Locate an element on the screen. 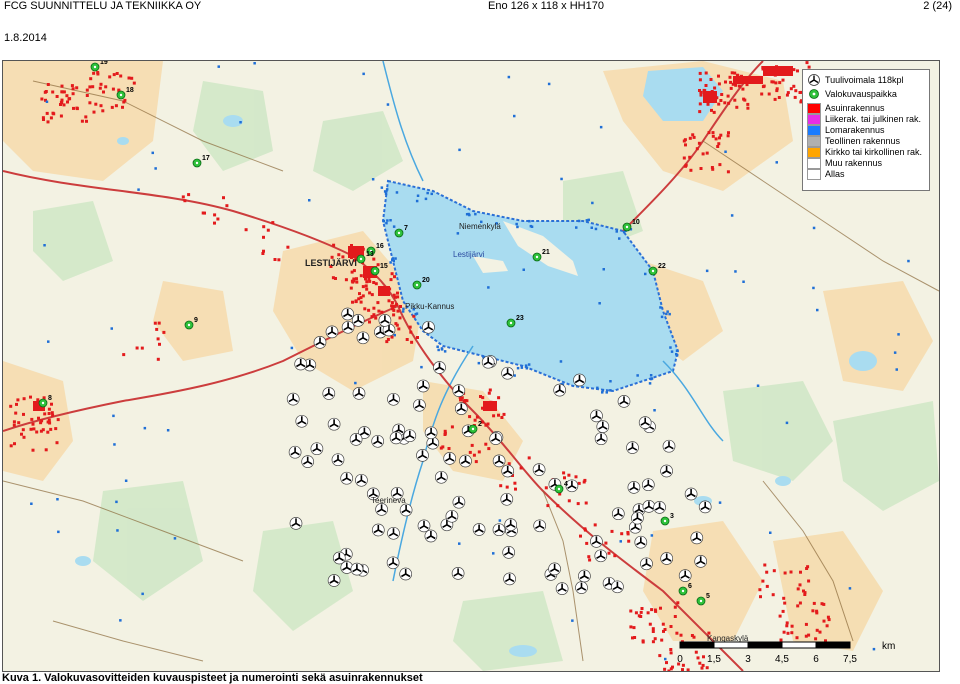 The image size is (960, 684). legend-row-photo: Valokuvauspaikka is located at coordinates (852, 94).